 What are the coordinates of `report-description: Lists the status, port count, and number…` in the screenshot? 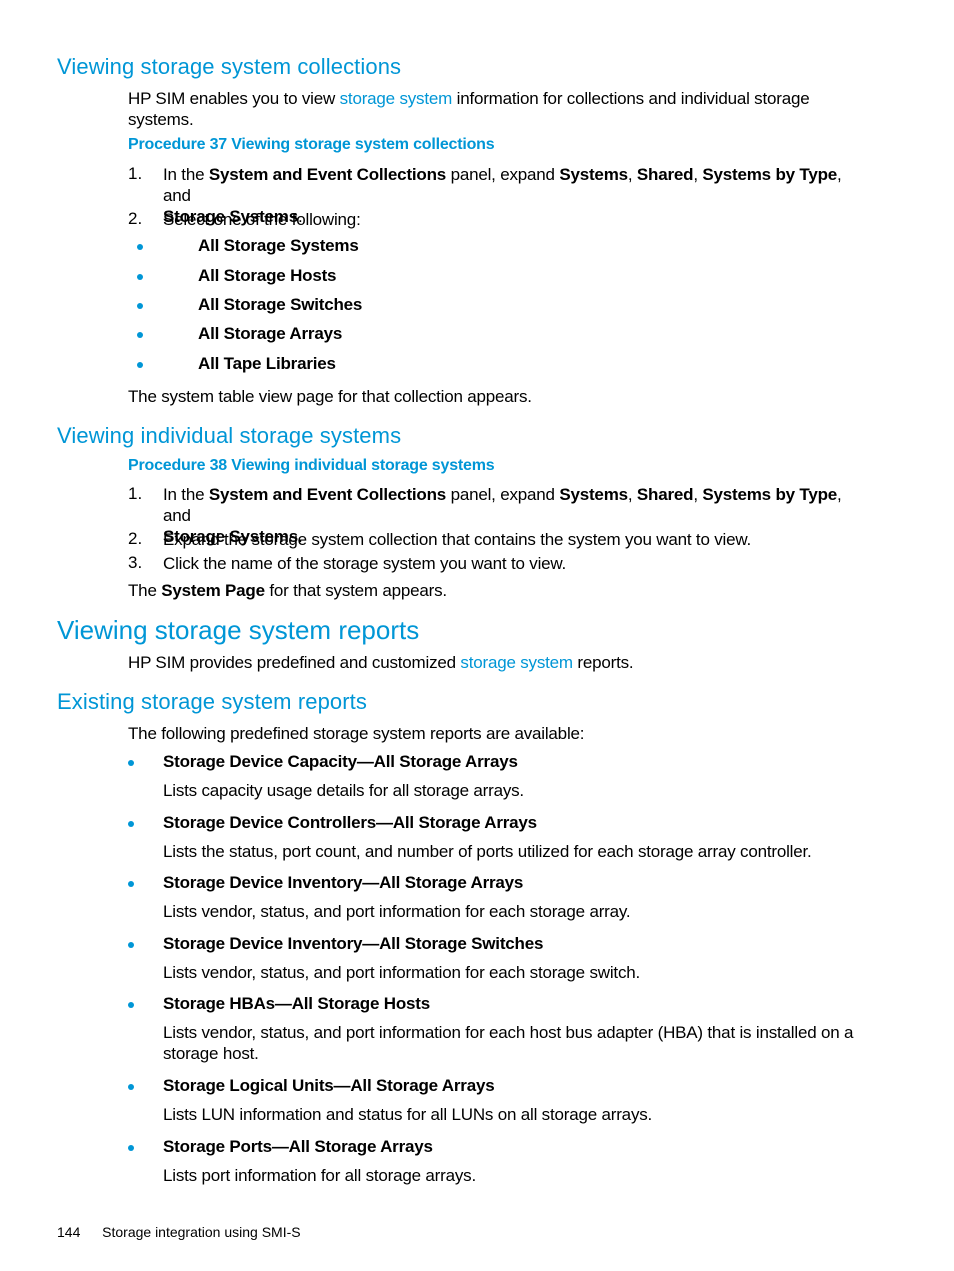 It's located at (487, 851).